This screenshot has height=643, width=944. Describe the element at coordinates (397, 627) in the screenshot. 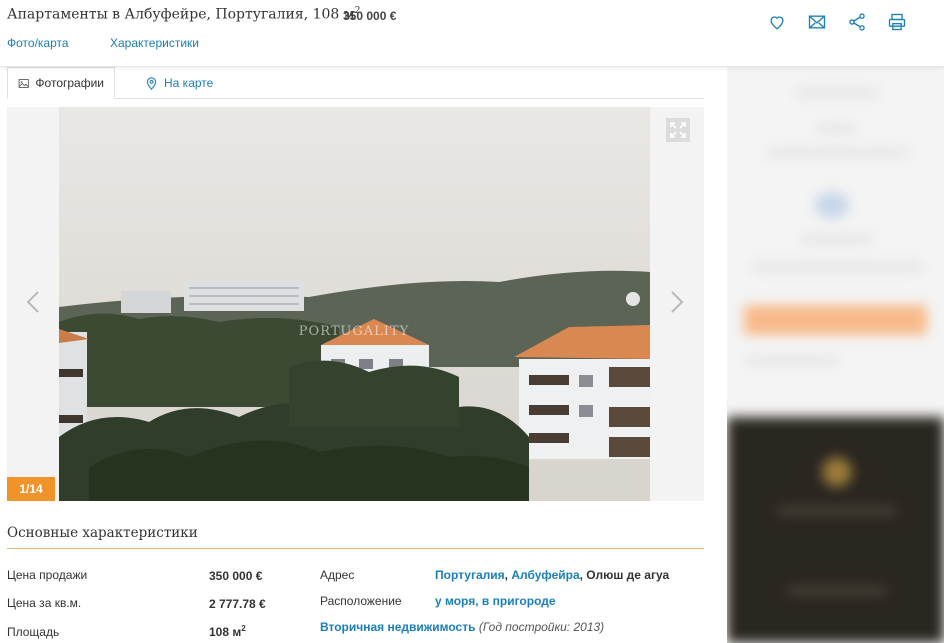

I see `secondary-property-link: Вторичная недвижимость` at that location.